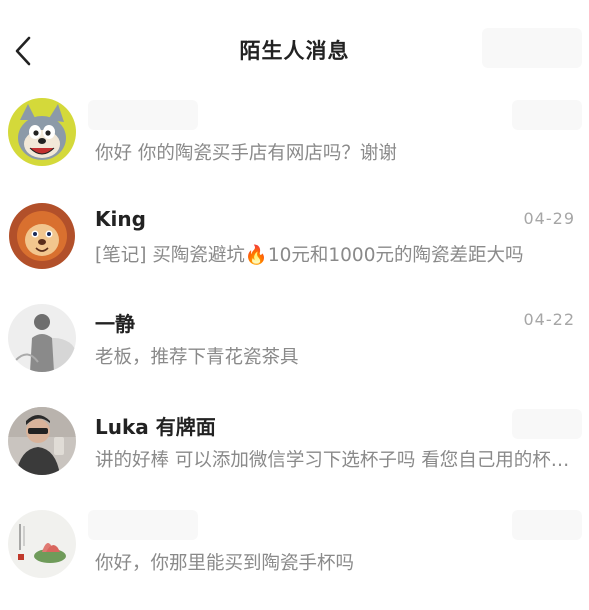 Image resolution: width=589 pixels, height=610 pixels. I want to click on message-date: 04-29, so click(549, 218).